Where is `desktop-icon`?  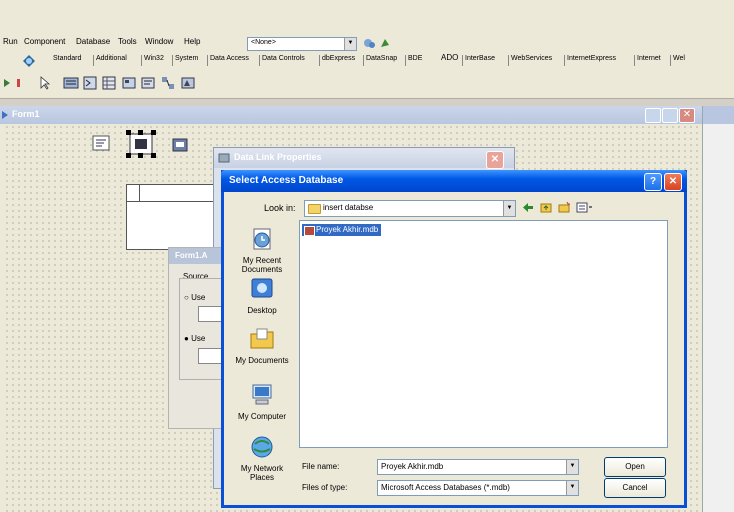
desktop-icon is located at coordinates (262, 288).